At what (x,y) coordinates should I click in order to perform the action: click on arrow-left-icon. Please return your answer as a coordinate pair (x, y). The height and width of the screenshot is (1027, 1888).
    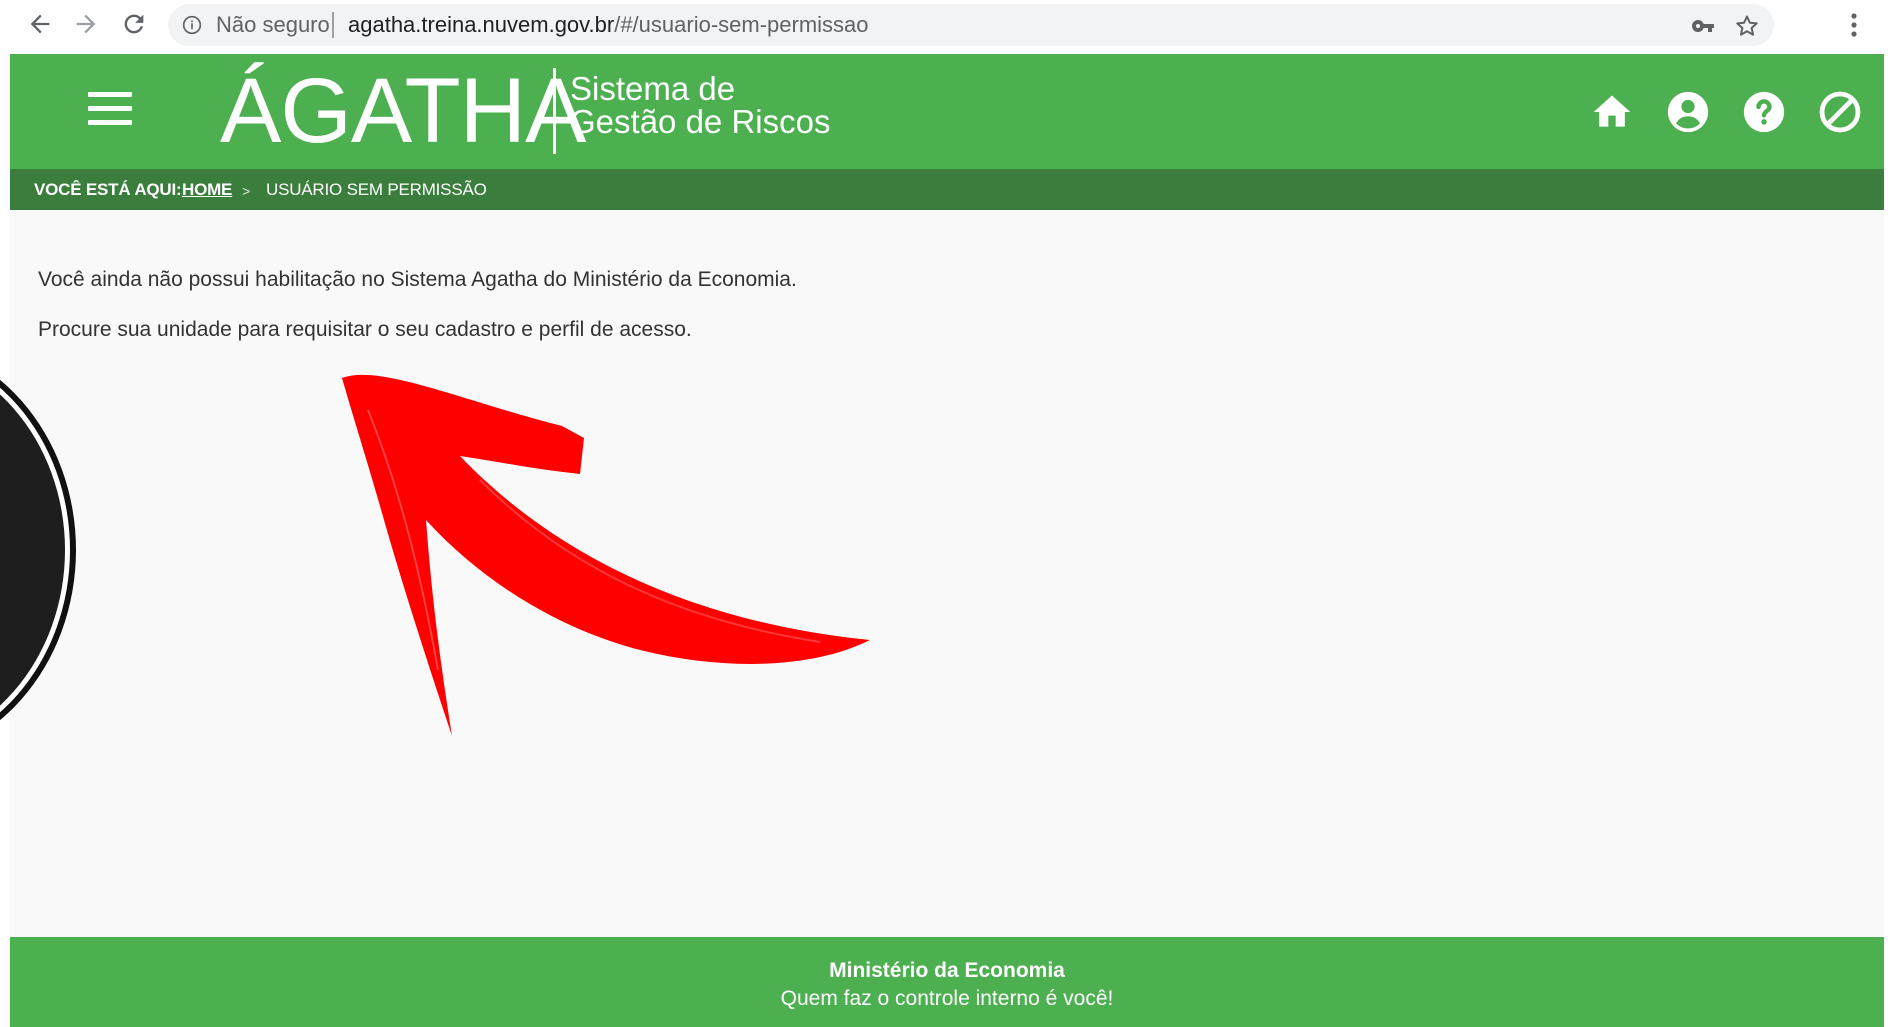
    Looking at the image, I should click on (40, 24).